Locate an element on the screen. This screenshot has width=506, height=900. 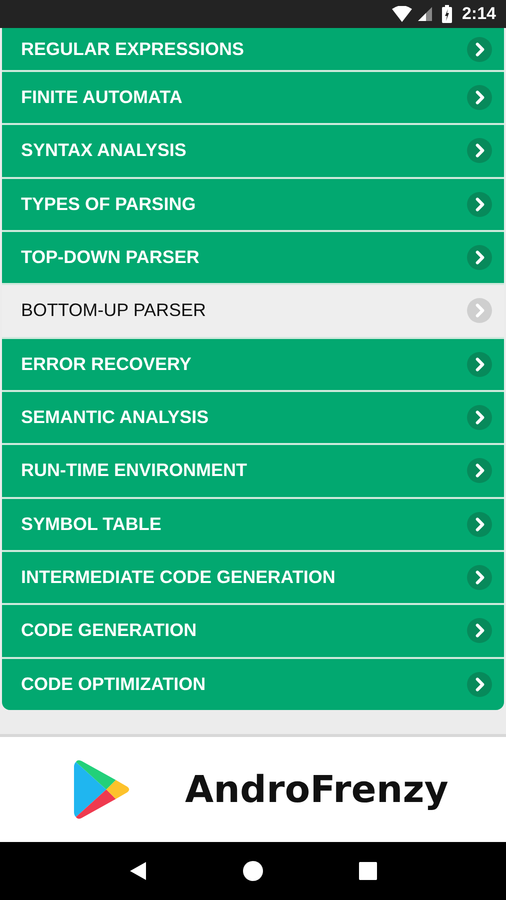
ad-banner: AndroFrenzy is located at coordinates (253, 789).